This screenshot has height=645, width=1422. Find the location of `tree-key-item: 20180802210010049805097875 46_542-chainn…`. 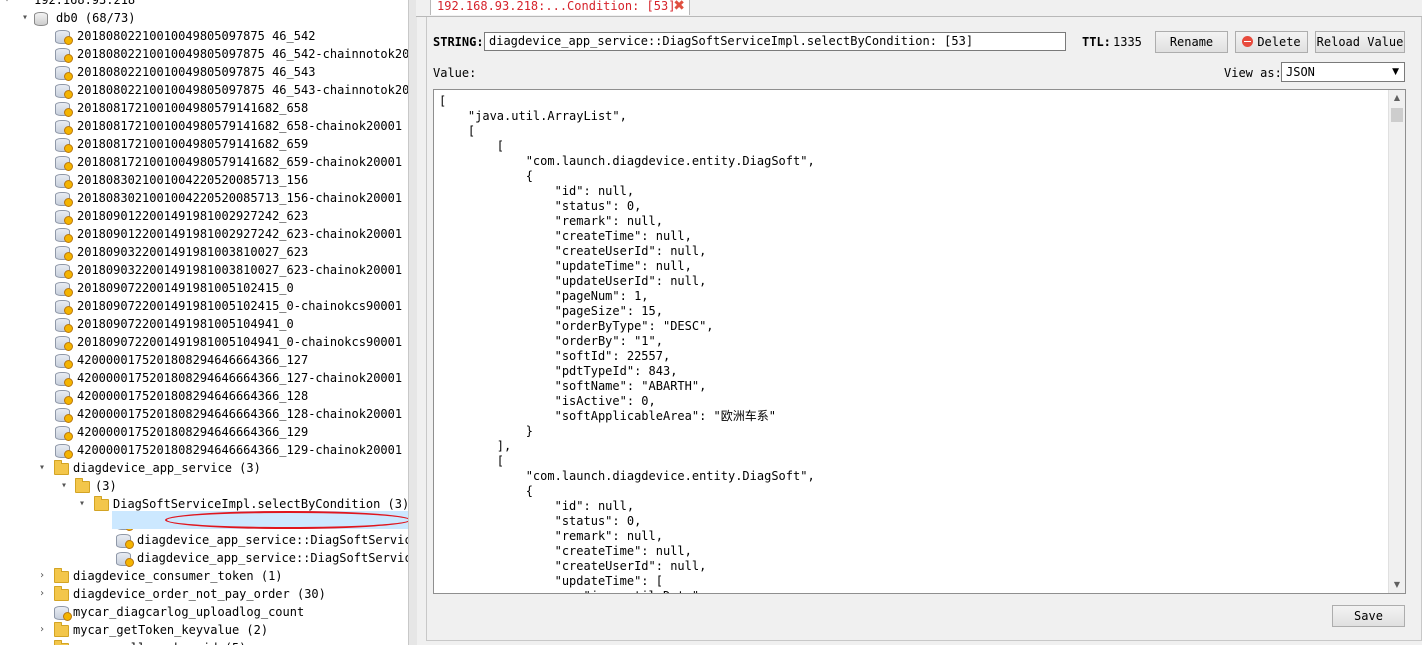

tree-key-item: 20180802210010049805097875 46_542-chainn… is located at coordinates (204, 54).